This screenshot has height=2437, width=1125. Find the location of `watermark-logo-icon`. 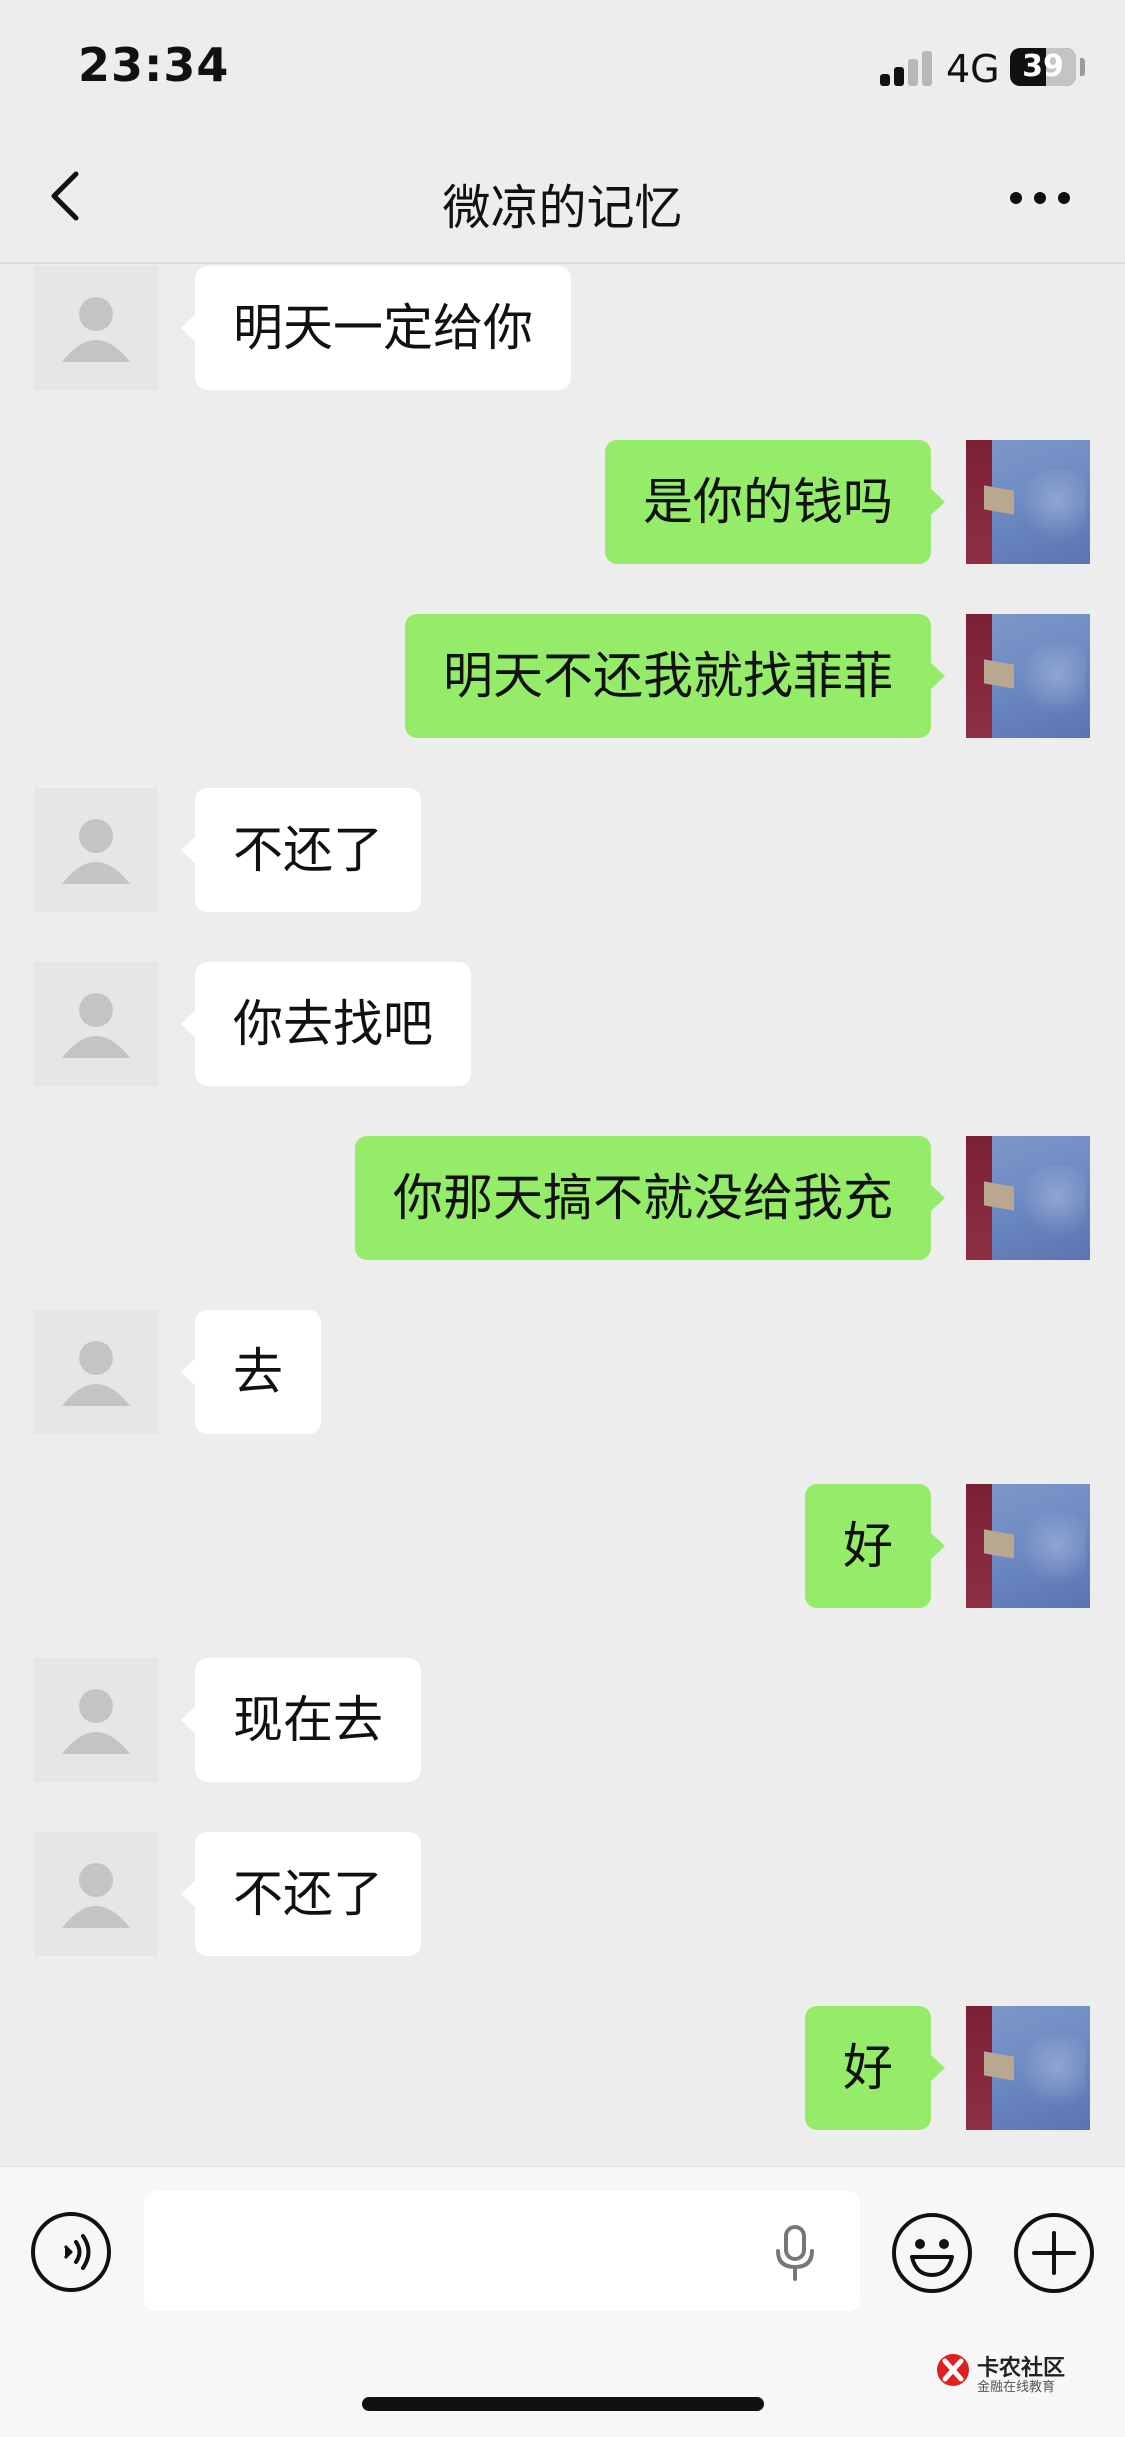

watermark-logo-icon is located at coordinates (953, 2370).